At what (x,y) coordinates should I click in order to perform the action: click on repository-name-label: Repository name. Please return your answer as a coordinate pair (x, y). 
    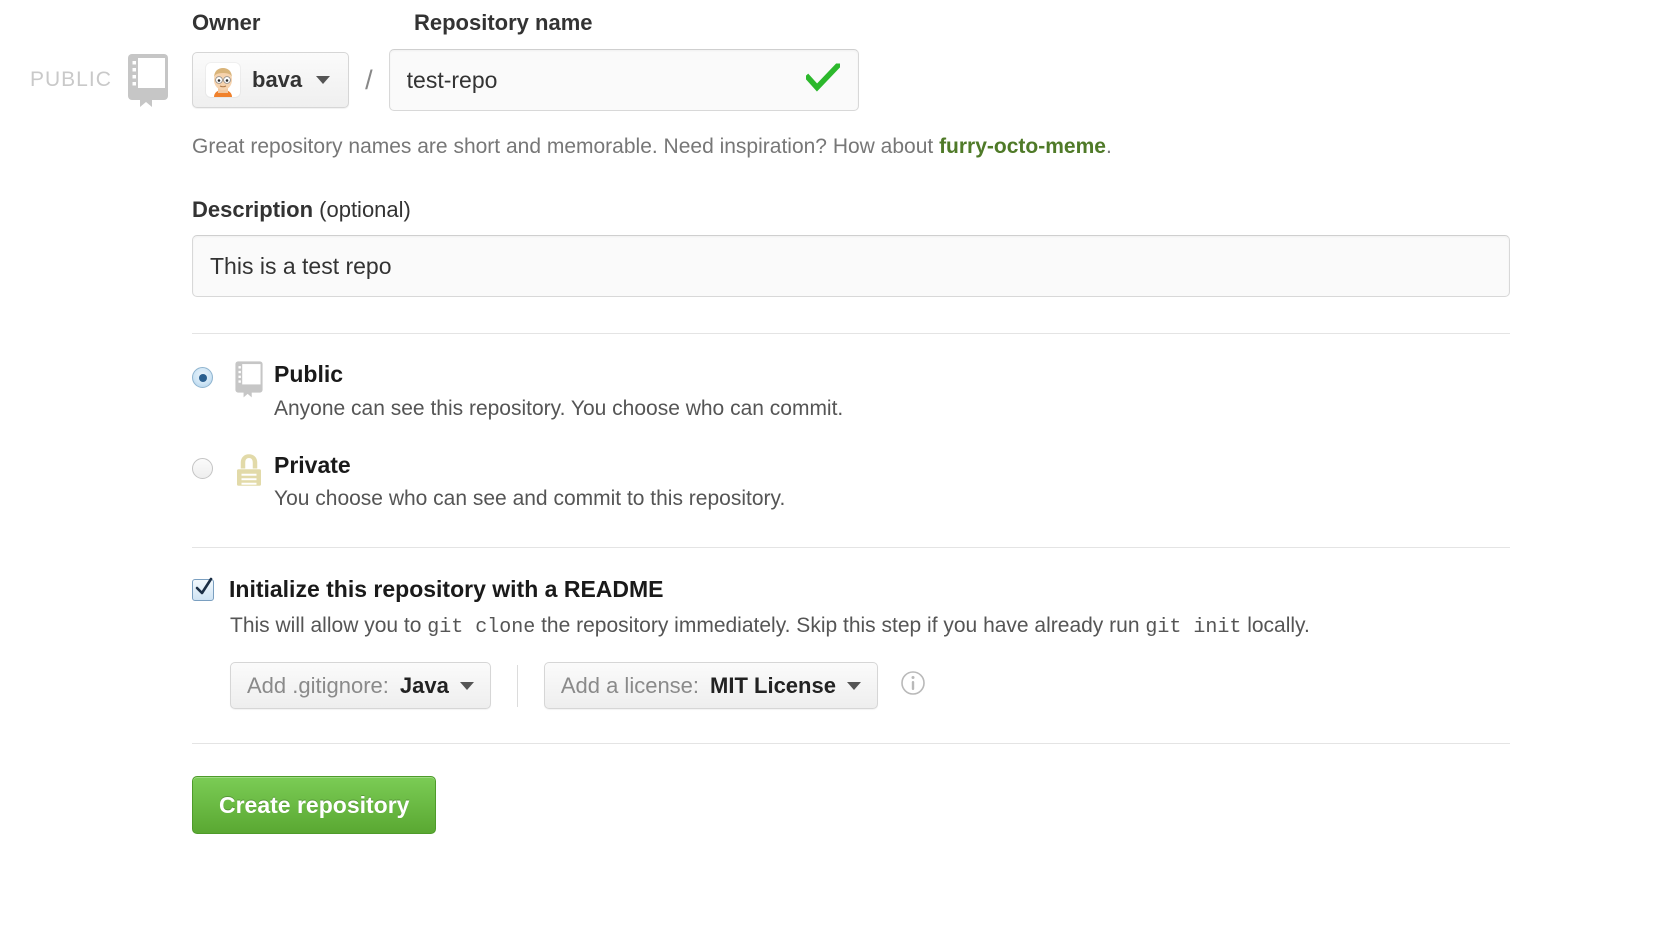
    Looking at the image, I should click on (503, 22).